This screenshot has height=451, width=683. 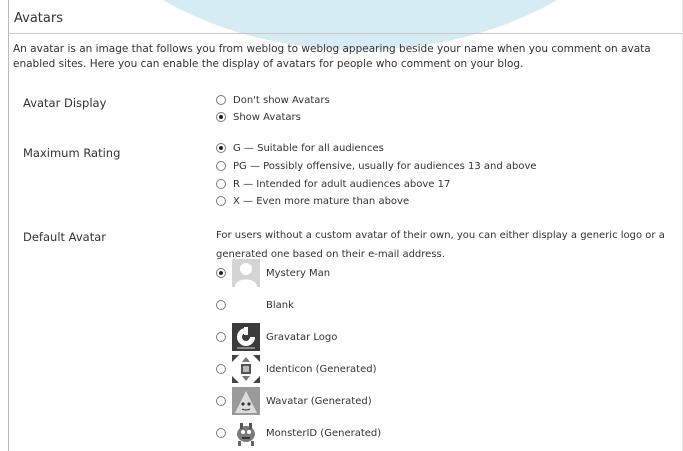 I want to click on option-label: X — Even more mature than above, so click(x=321, y=201).